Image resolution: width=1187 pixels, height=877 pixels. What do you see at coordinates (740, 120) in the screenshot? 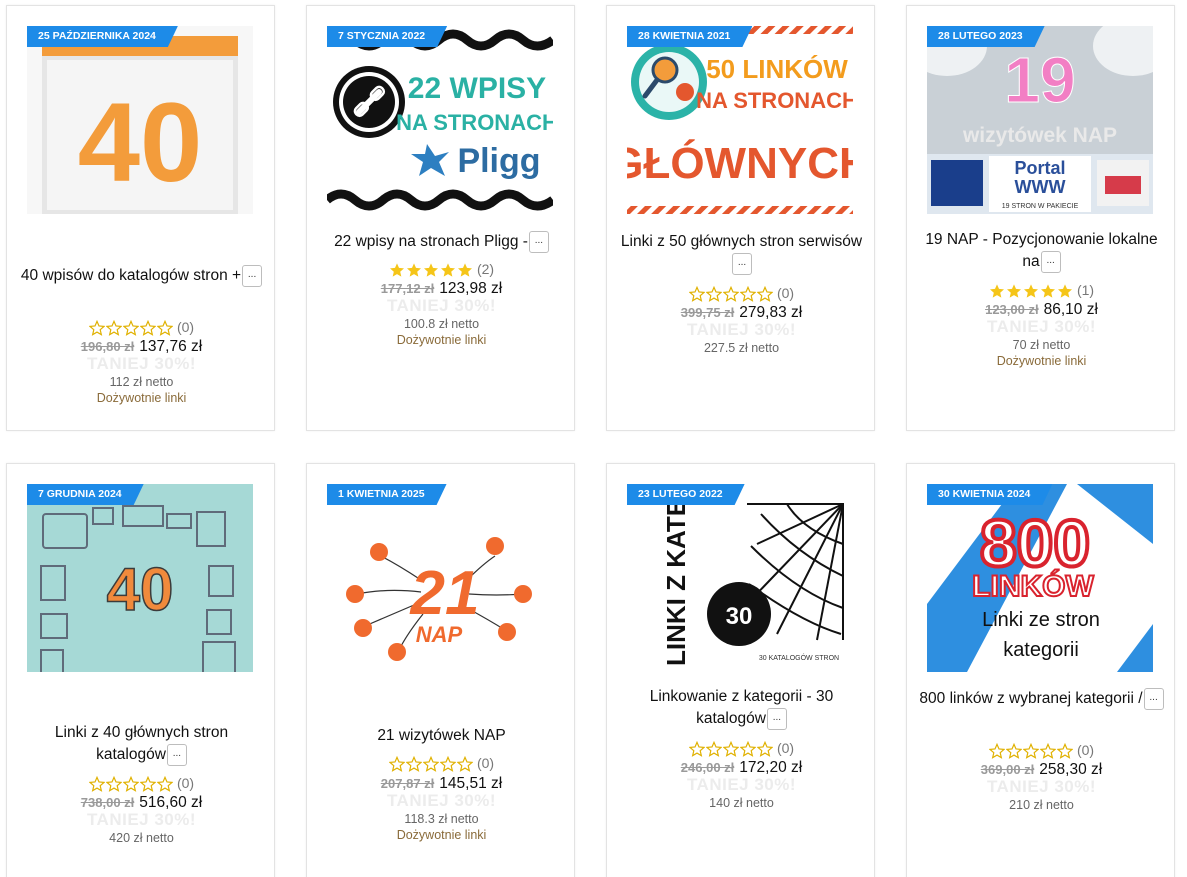
I see `product-image: 50 LINKÓW NA STRONACH GŁÓWNYCH` at bounding box center [740, 120].